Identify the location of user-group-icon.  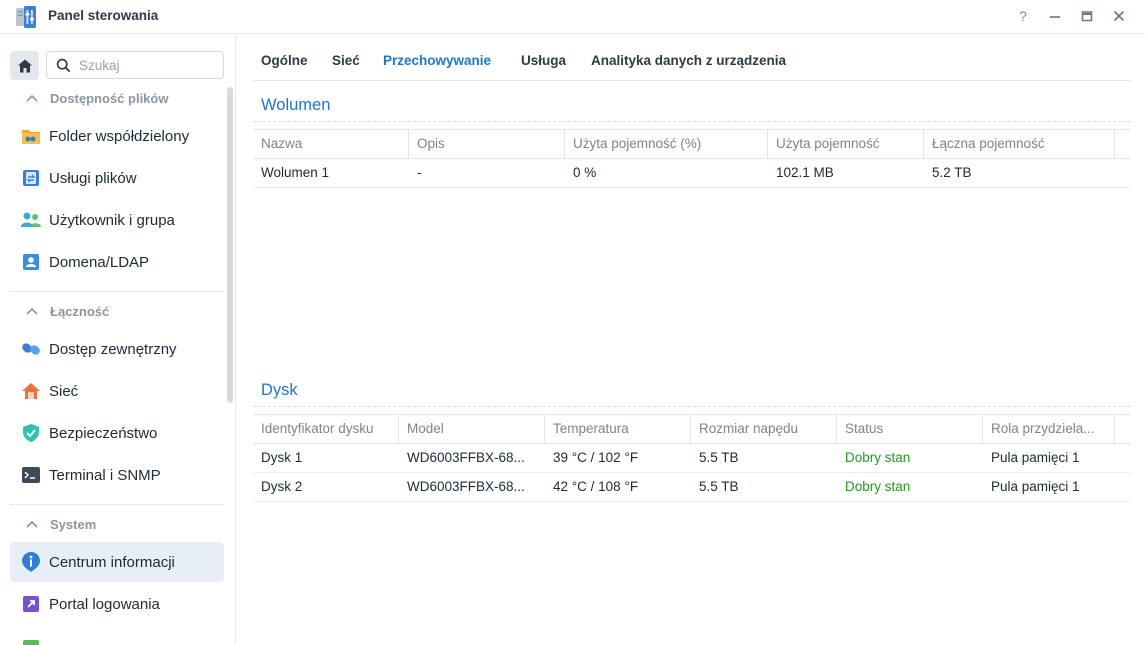
(31, 220).